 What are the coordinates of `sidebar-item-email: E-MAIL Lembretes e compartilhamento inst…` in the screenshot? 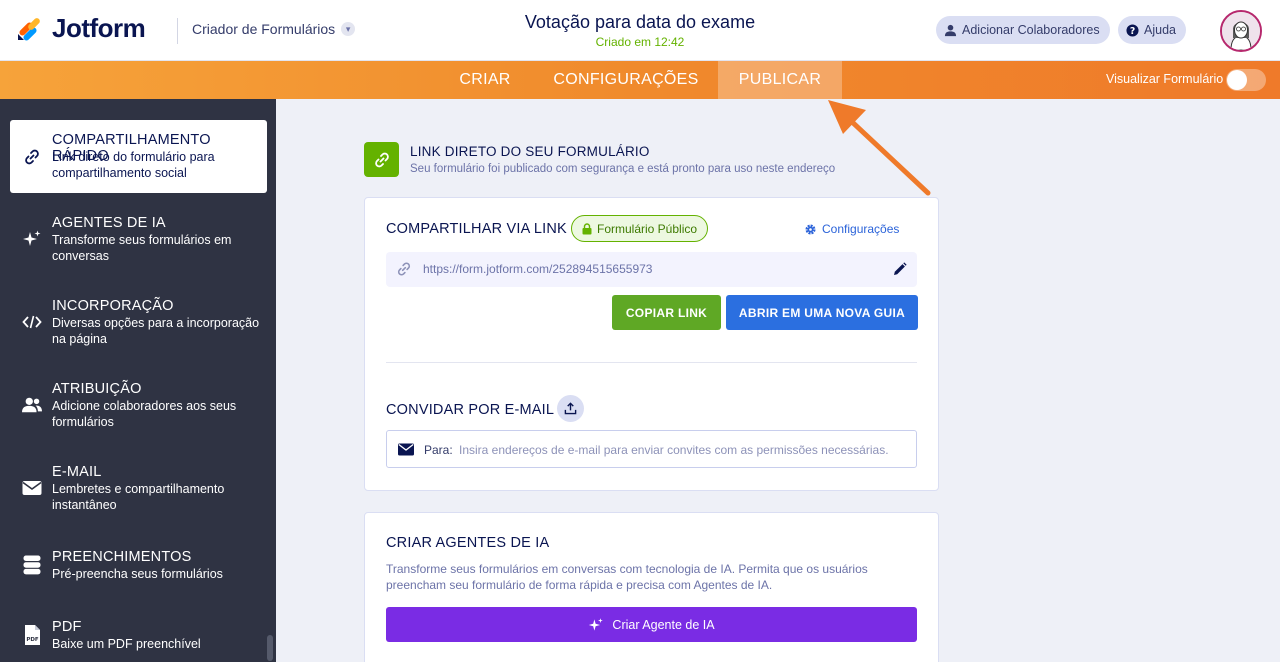 It's located at (138, 486).